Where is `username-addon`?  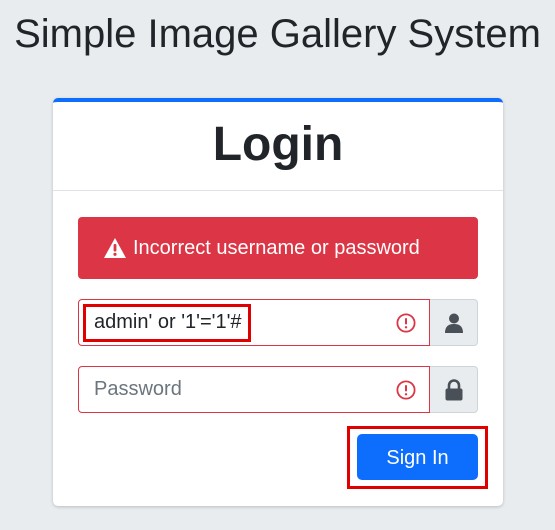
username-addon is located at coordinates (454, 322).